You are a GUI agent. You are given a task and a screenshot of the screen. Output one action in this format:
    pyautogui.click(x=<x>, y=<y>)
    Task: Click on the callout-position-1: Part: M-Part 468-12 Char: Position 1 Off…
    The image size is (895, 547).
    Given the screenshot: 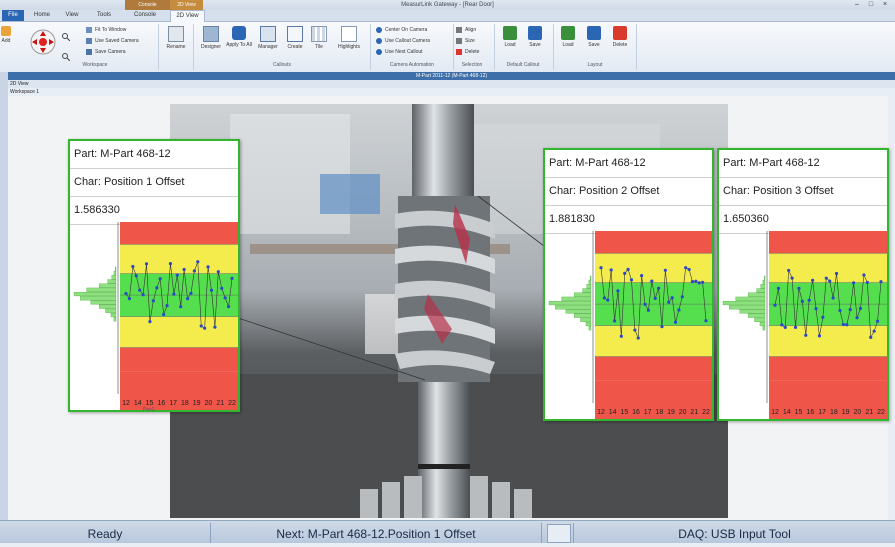 What is the action you would take?
    pyautogui.click(x=154, y=275)
    